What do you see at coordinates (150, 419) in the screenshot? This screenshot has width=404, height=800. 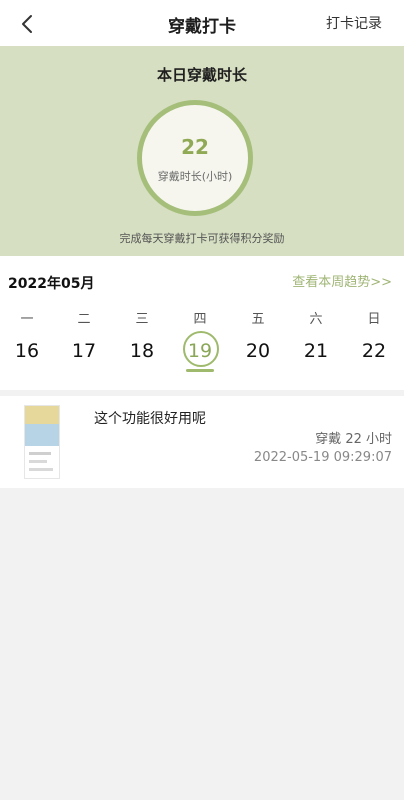 I see `entry-comment: 这个功能很好用呢` at bounding box center [150, 419].